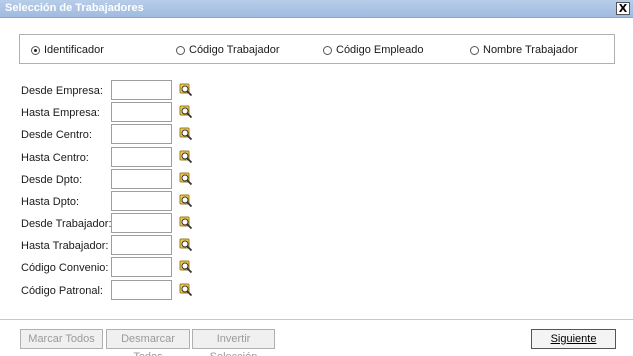 This screenshot has height=356, width=633. Describe the element at coordinates (141, 157) in the screenshot. I see `hasta-centro-input` at that location.